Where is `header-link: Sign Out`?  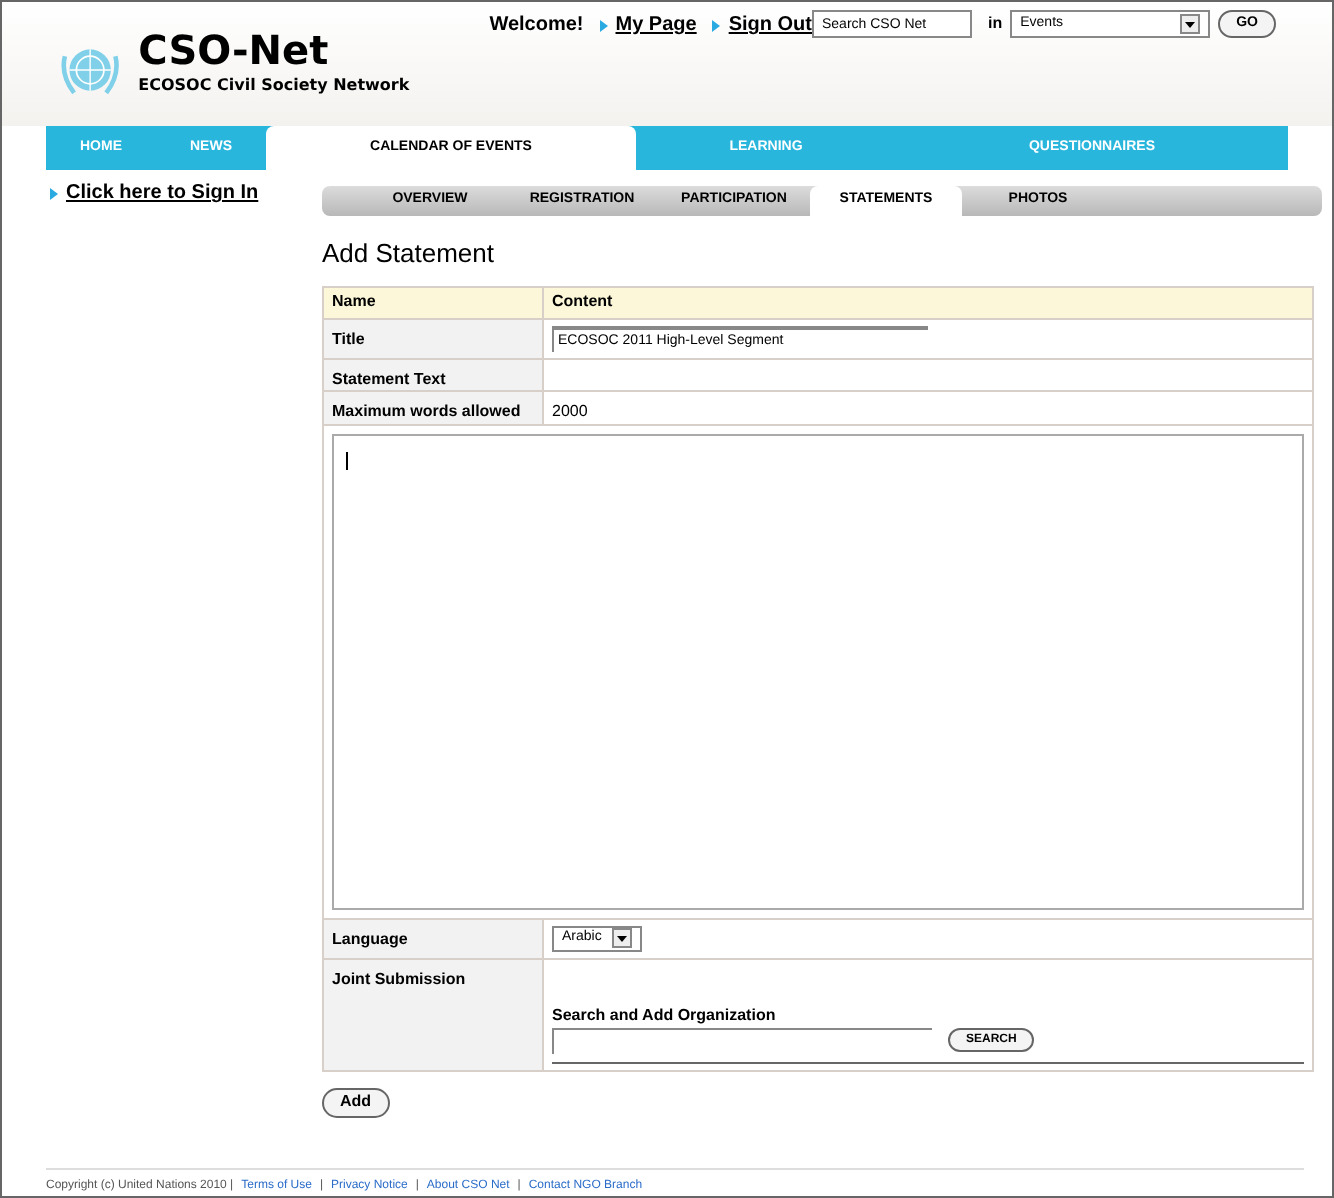 header-link: Sign Out is located at coordinates (762, 25).